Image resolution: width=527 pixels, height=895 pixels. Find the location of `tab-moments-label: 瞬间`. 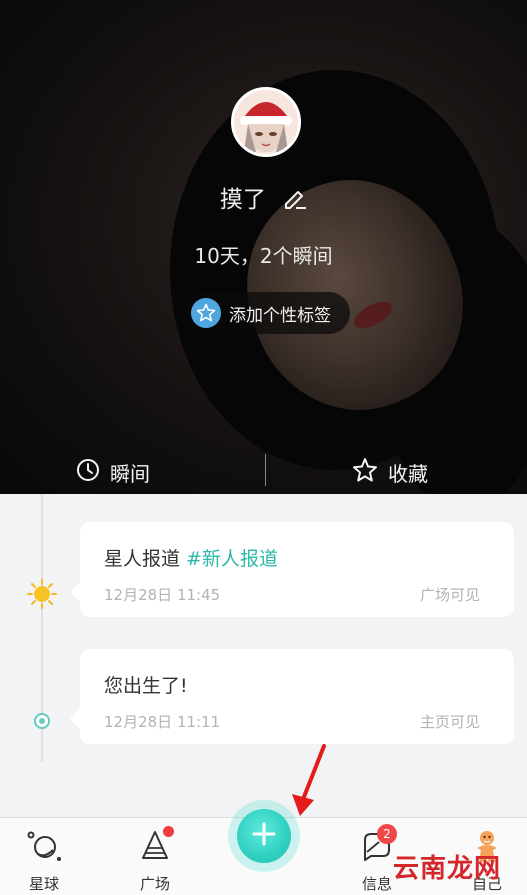

tab-moments-label: 瞬间 is located at coordinates (130, 476).